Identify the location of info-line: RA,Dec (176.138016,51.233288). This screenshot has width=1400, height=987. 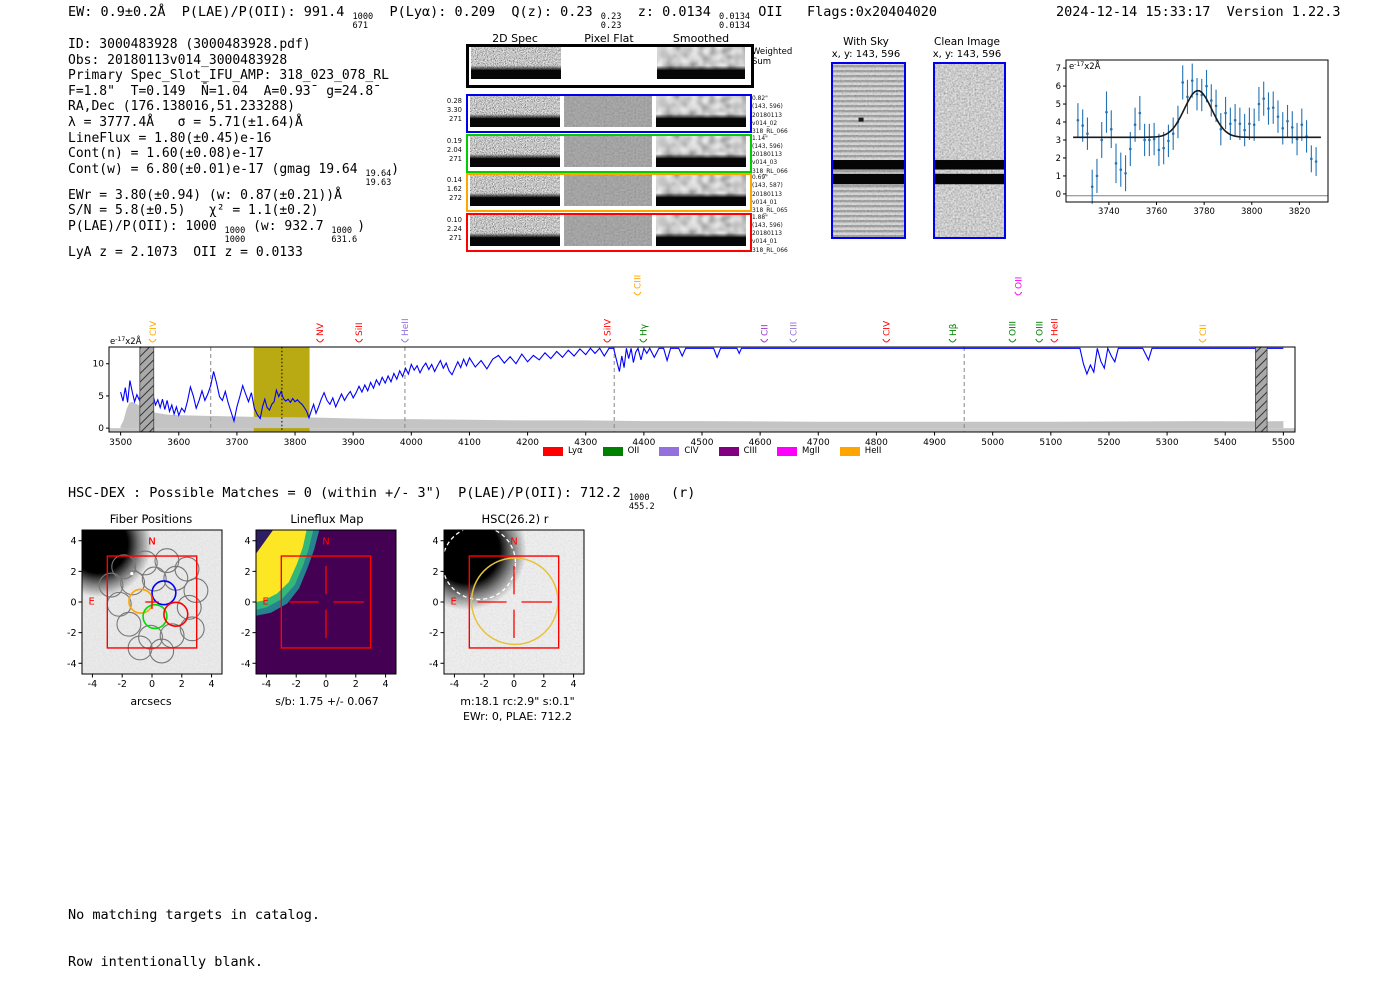
(181, 107).